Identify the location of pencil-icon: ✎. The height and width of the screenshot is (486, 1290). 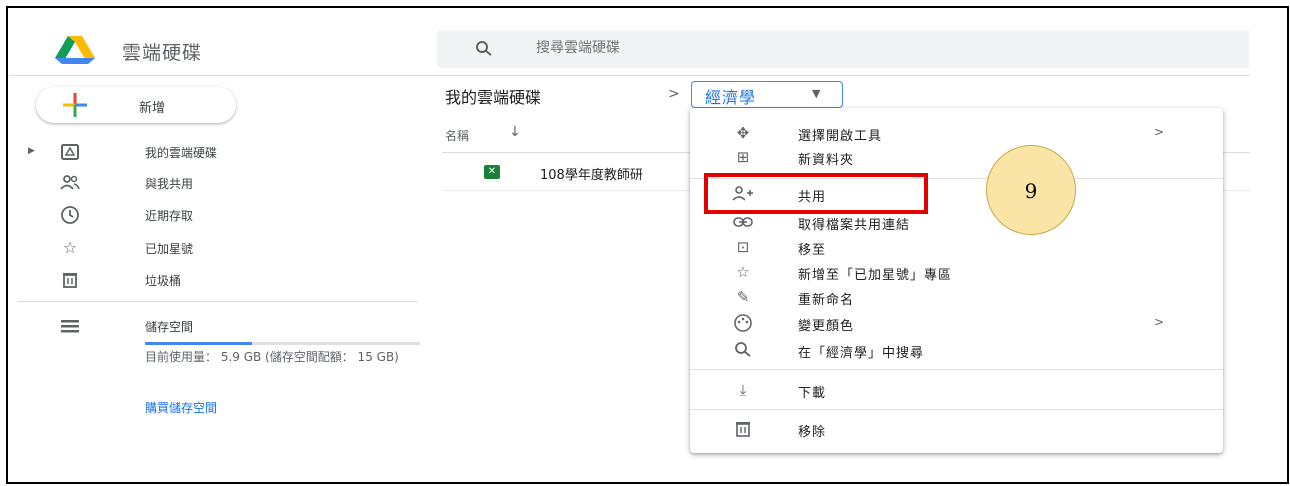
(743, 297).